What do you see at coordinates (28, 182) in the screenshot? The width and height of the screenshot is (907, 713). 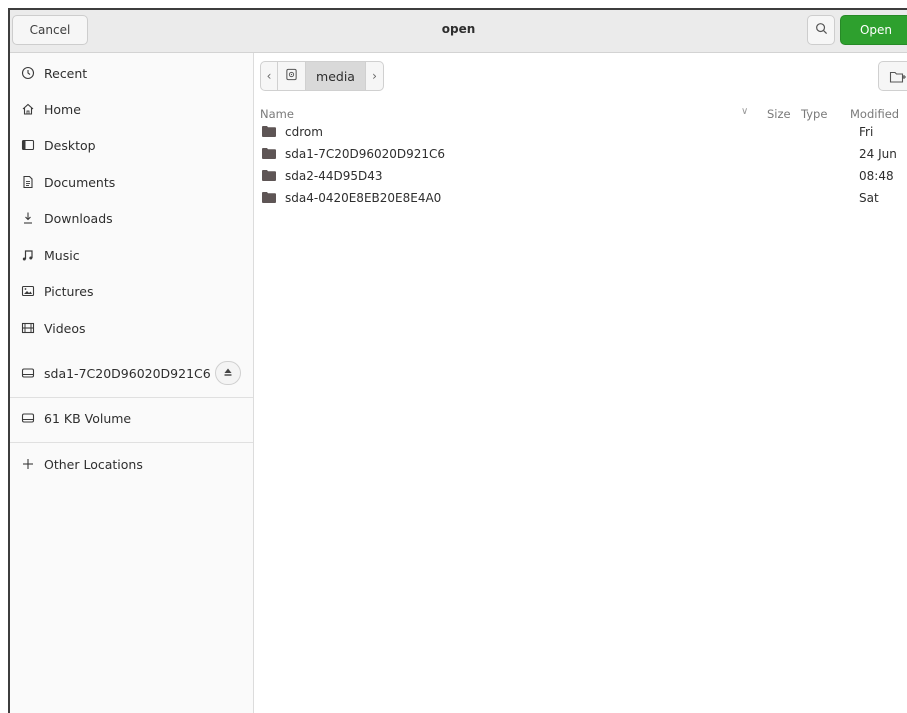 I see `document-icon` at bounding box center [28, 182].